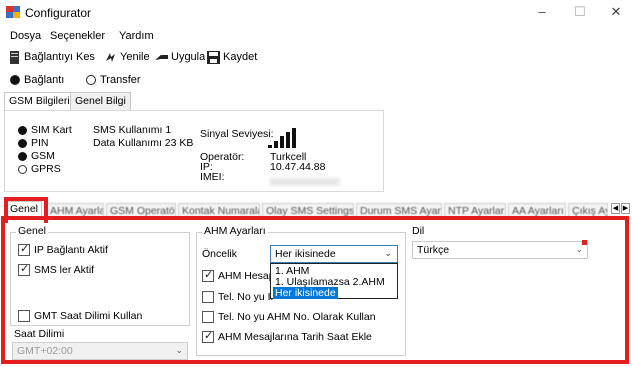 The image size is (632, 367). What do you see at coordinates (39, 101) in the screenshot?
I see `tab-gsm-info: GSM Bilgileri` at bounding box center [39, 101].